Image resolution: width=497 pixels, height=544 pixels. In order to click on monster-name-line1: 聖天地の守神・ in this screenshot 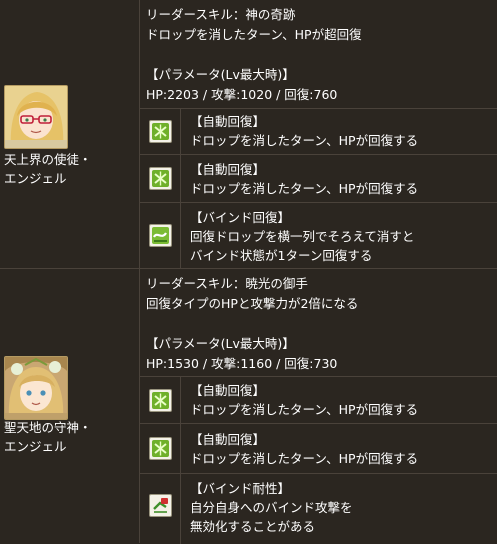, I will do `click(48, 427)`.